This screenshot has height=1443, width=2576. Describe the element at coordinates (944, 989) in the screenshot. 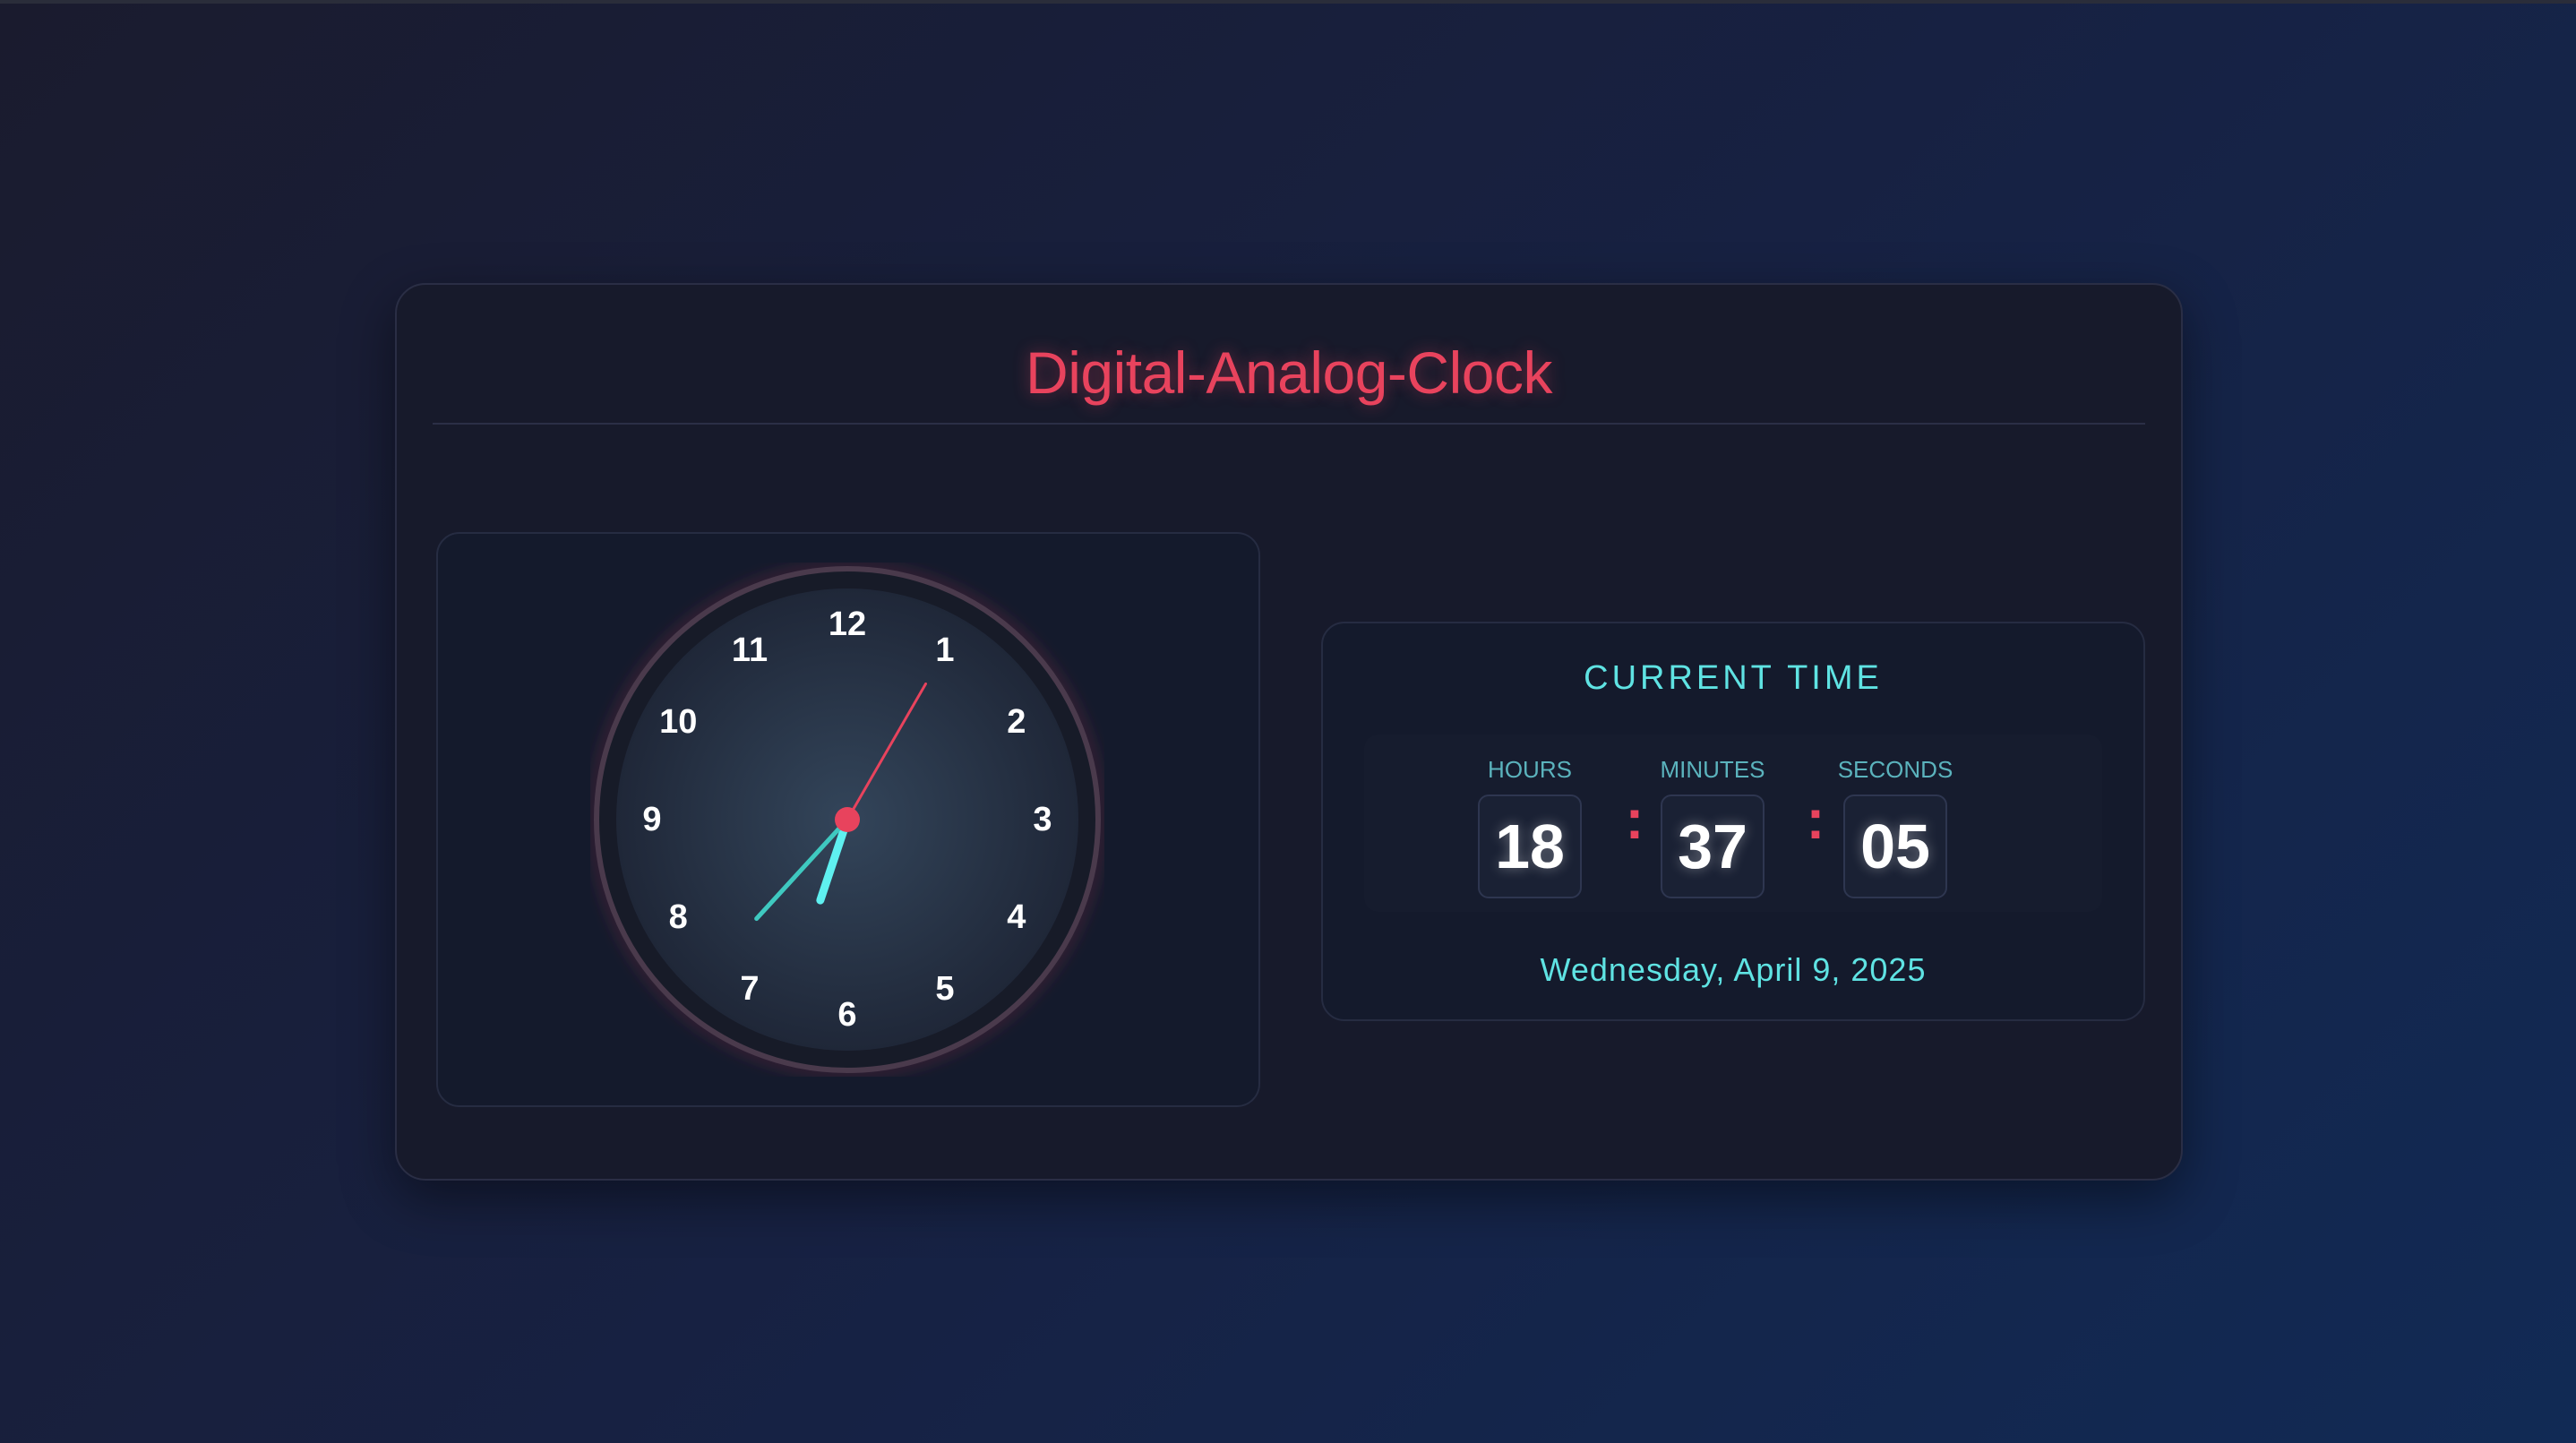

I see `clock-numeral: 5` at that location.